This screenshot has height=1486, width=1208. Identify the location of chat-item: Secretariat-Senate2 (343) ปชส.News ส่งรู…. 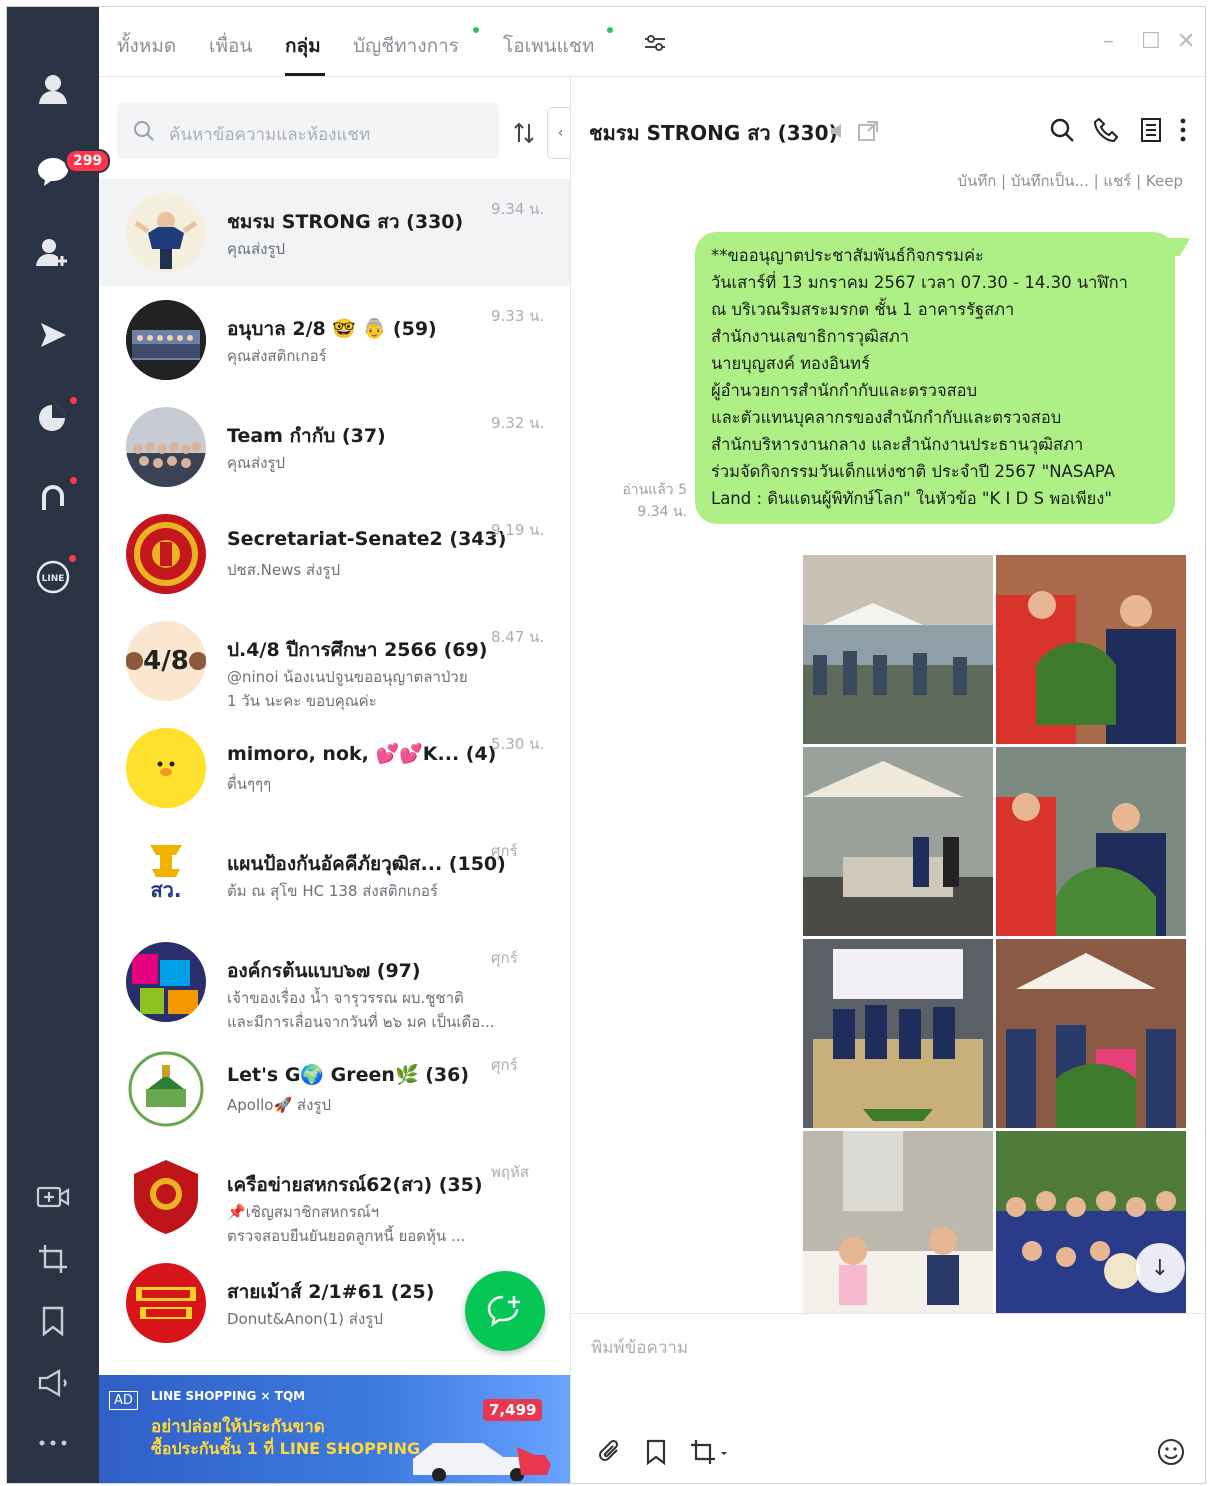
(334, 553).